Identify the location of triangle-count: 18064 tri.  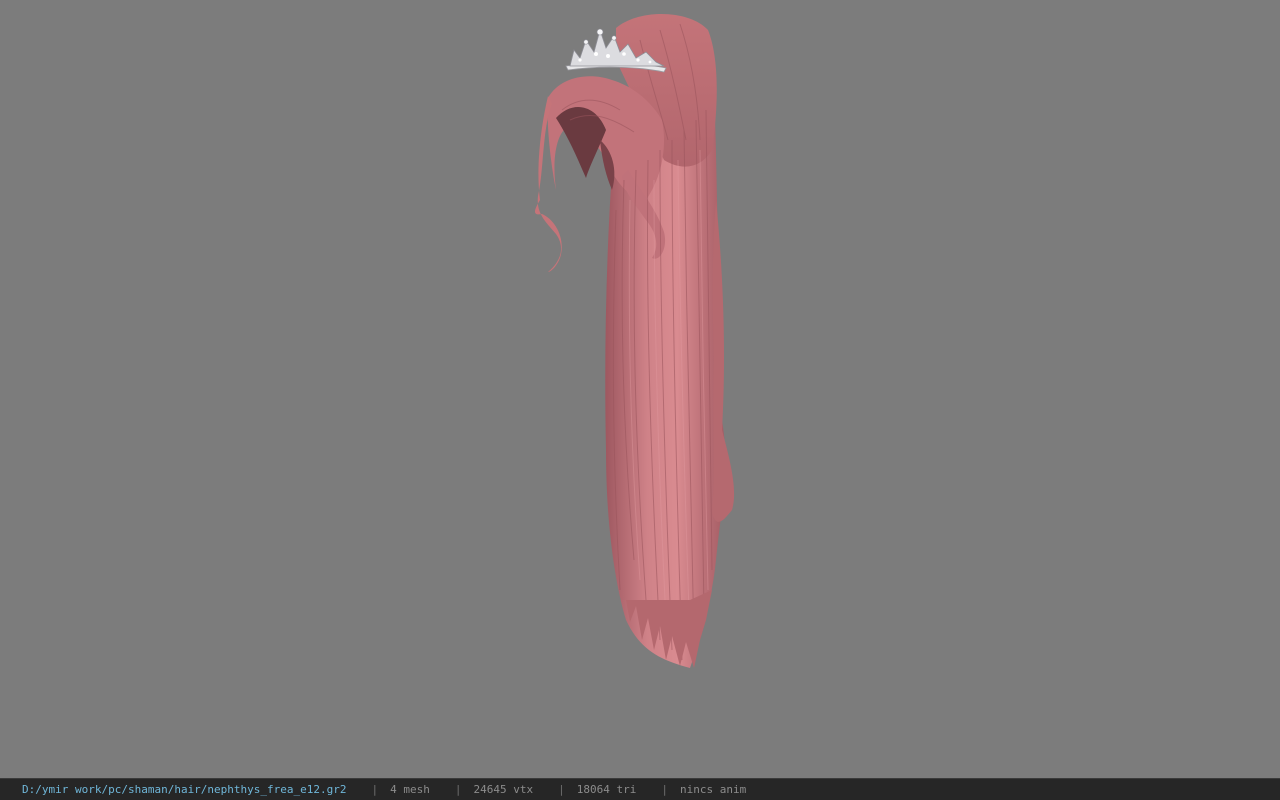
(606, 789).